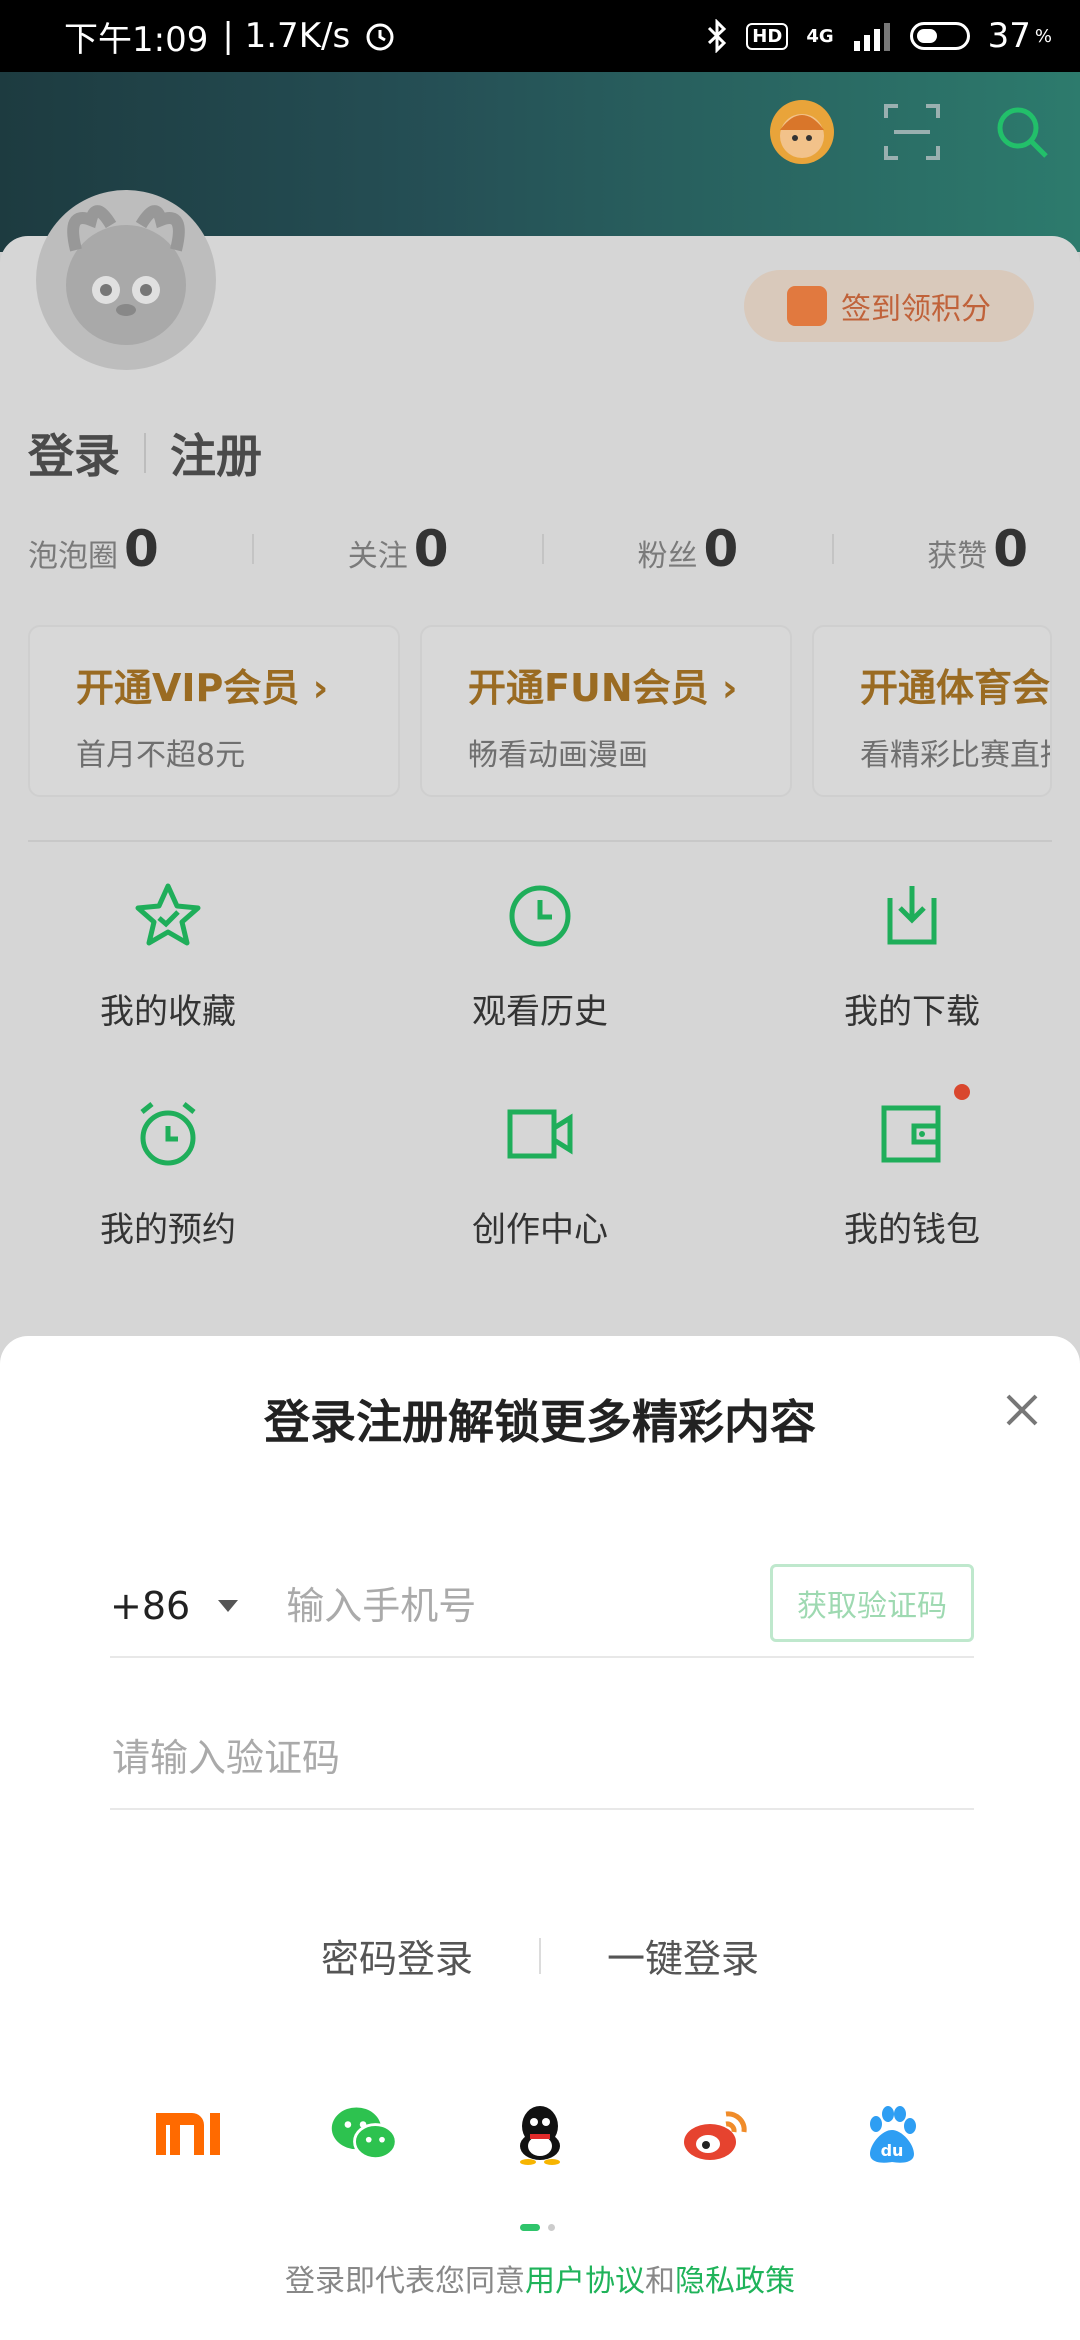 Image resolution: width=1080 pixels, height=2340 pixels. What do you see at coordinates (540, 36) in the screenshot?
I see `status-bar: 下午1:09 | 1.7K/s HD 4G 37%` at bounding box center [540, 36].